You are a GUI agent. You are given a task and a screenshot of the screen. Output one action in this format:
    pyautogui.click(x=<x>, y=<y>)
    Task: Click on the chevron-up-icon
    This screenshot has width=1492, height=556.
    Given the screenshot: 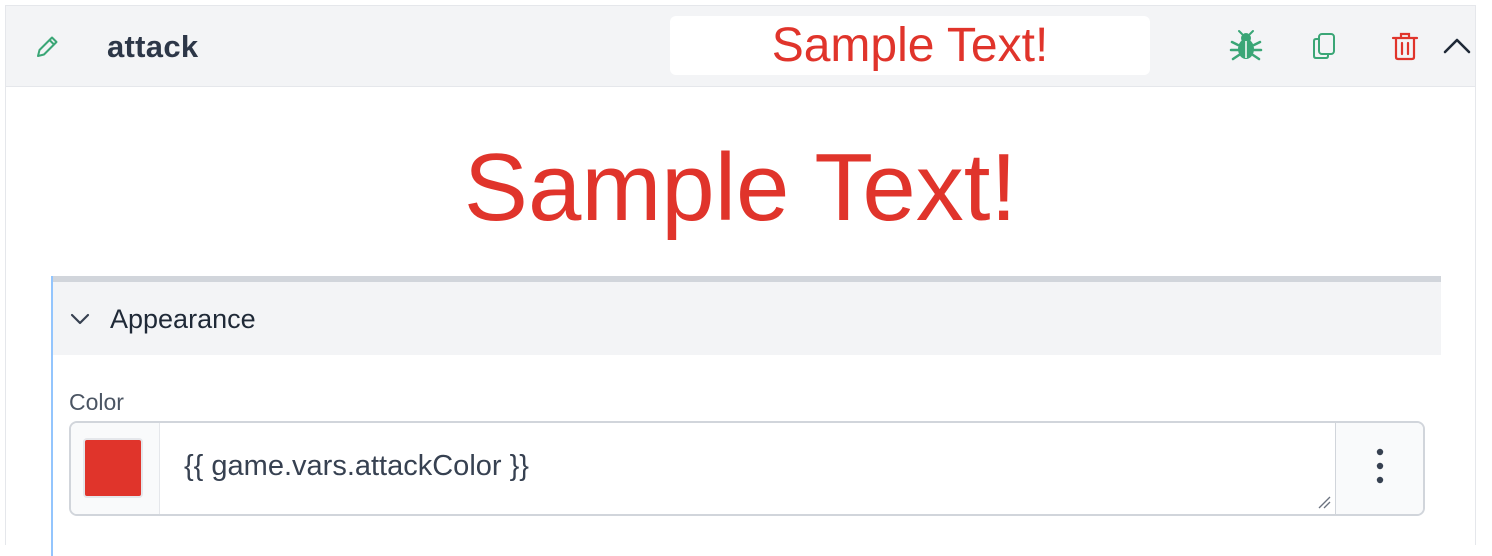 What is the action you would take?
    pyautogui.click(x=1457, y=48)
    